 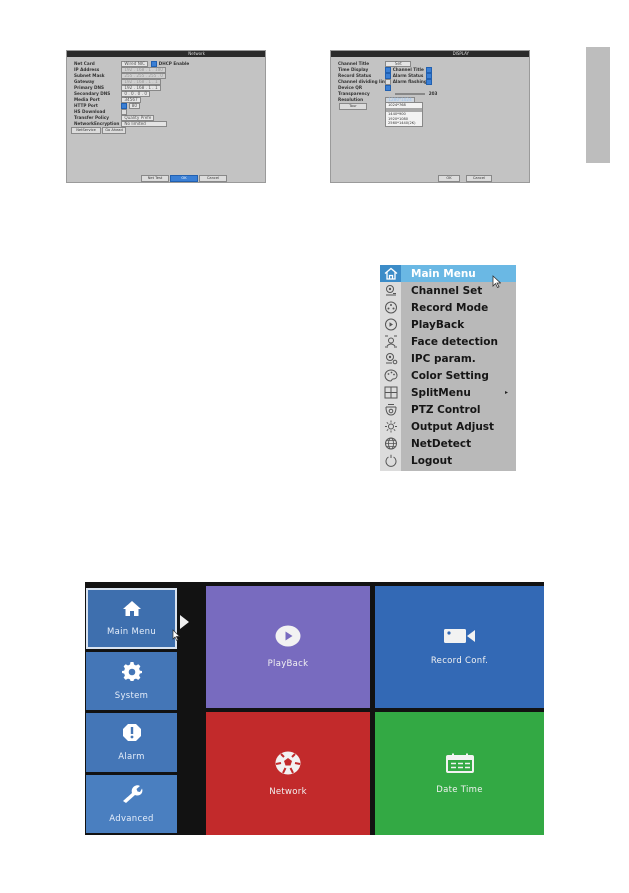 I want to click on ptz-camera-icon, so click(x=390, y=409).